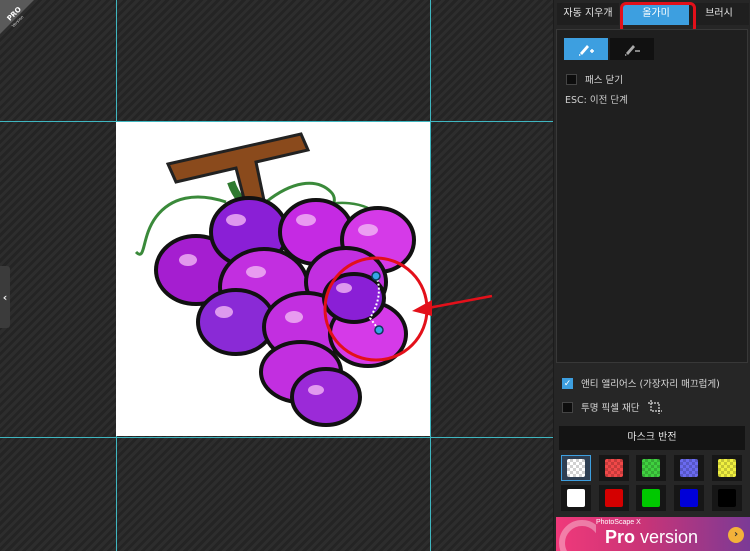 Image resolution: width=750 pixels, height=551 pixels. I want to click on pro-version-ad-banner: PhotoScape X Pro version ›, so click(653, 534).